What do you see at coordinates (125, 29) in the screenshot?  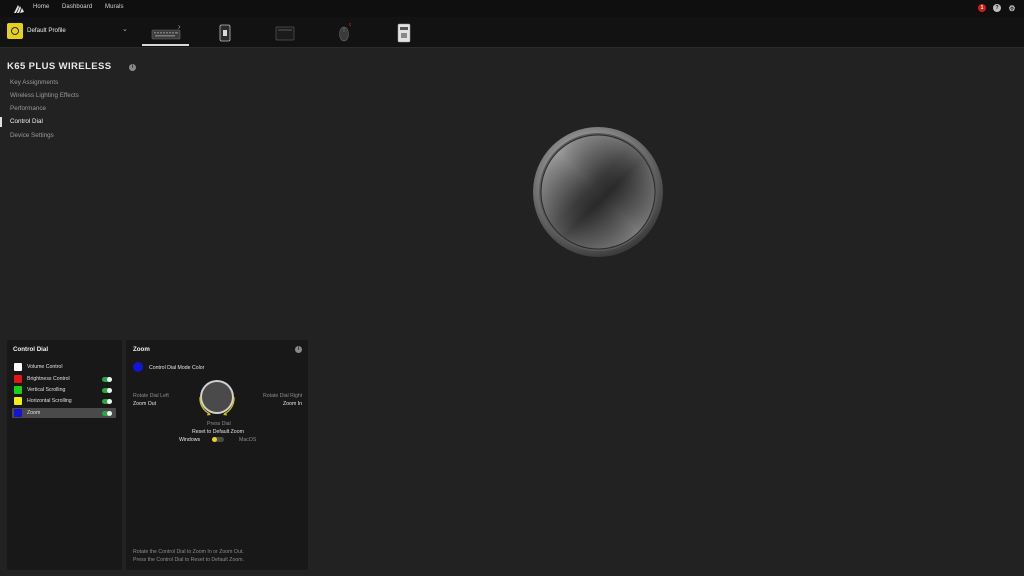 I see `chevron-down-icon: ⌄` at bounding box center [125, 29].